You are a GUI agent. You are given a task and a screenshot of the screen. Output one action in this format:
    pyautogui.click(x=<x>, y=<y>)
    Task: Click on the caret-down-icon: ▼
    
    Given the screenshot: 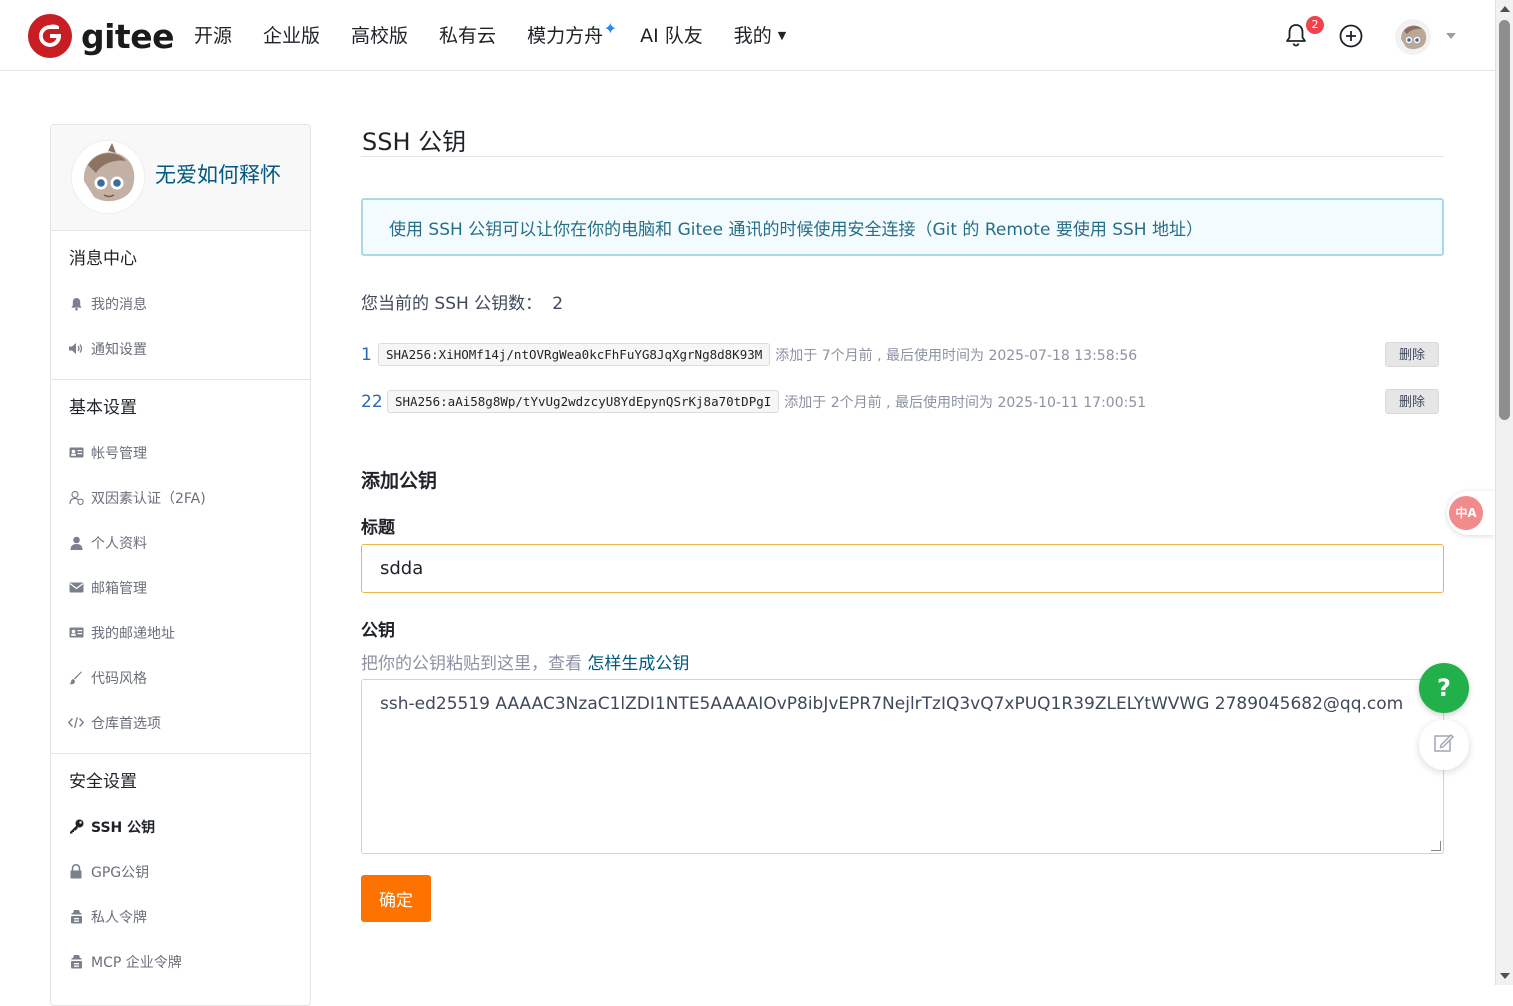 What is the action you would take?
    pyautogui.click(x=782, y=35)
    